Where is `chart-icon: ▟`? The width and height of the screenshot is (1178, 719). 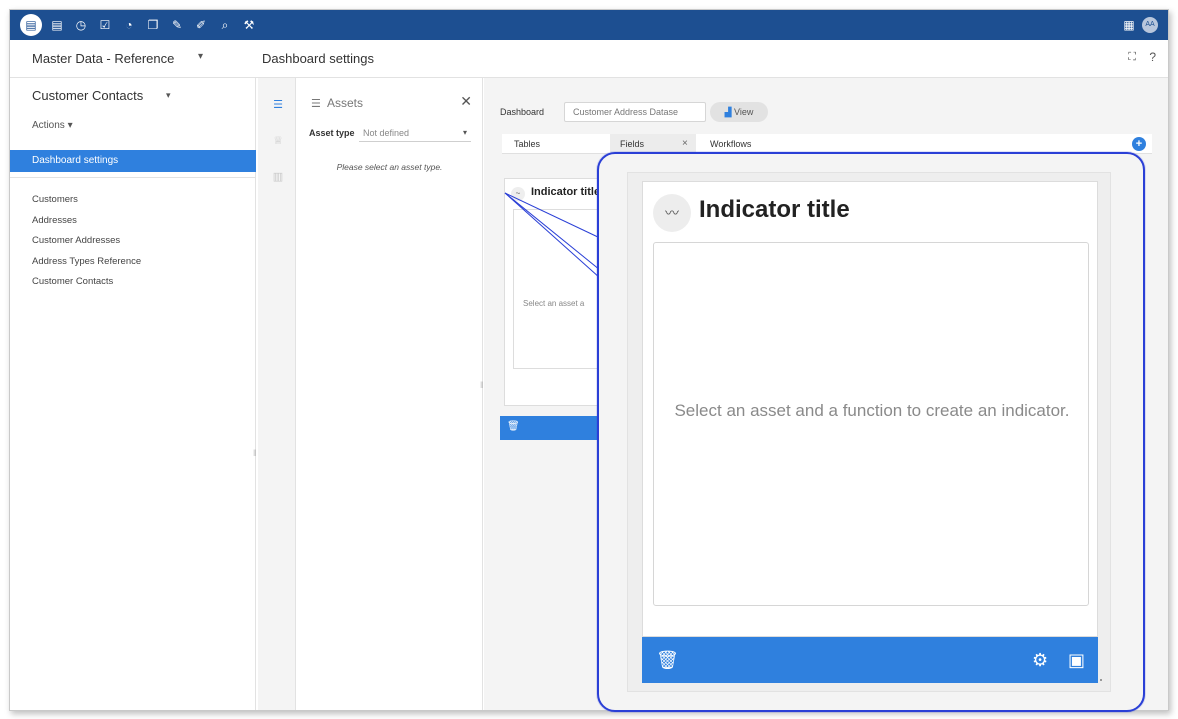 chart-icon: ▟ is located at coordinates (728, 112).